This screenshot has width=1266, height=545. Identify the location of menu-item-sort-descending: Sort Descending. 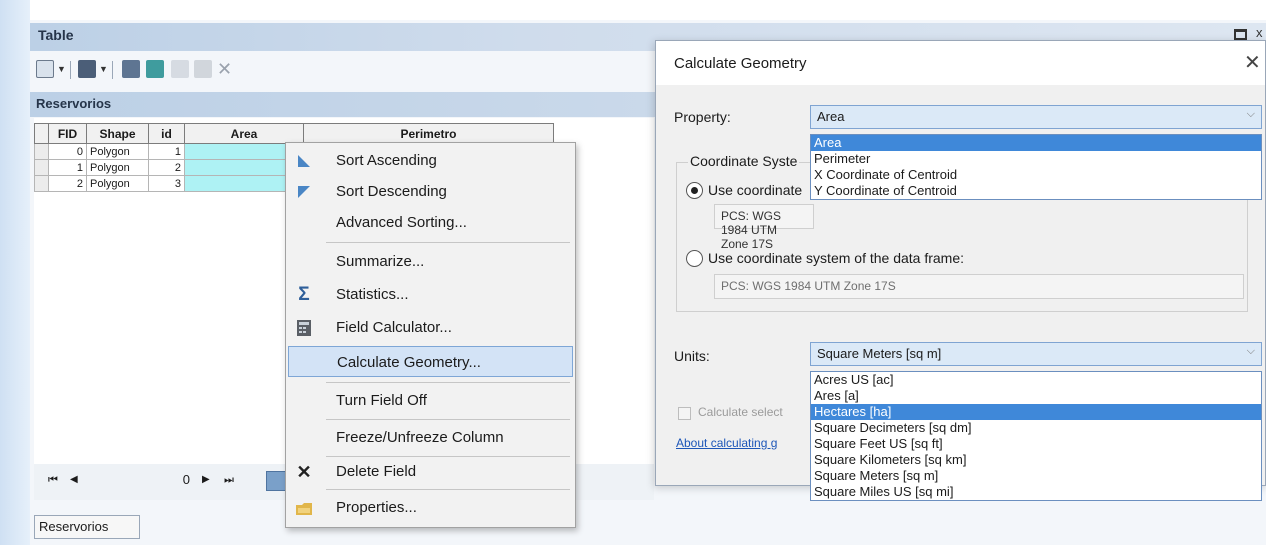
(430, 191).